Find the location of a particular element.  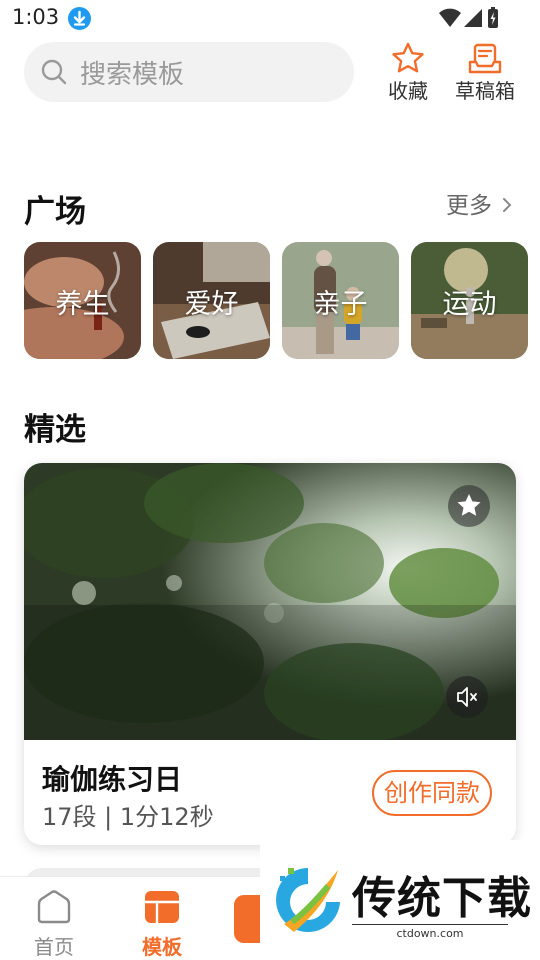

category-tile-hobby: 爱好 is located at coordinates (211, 300).